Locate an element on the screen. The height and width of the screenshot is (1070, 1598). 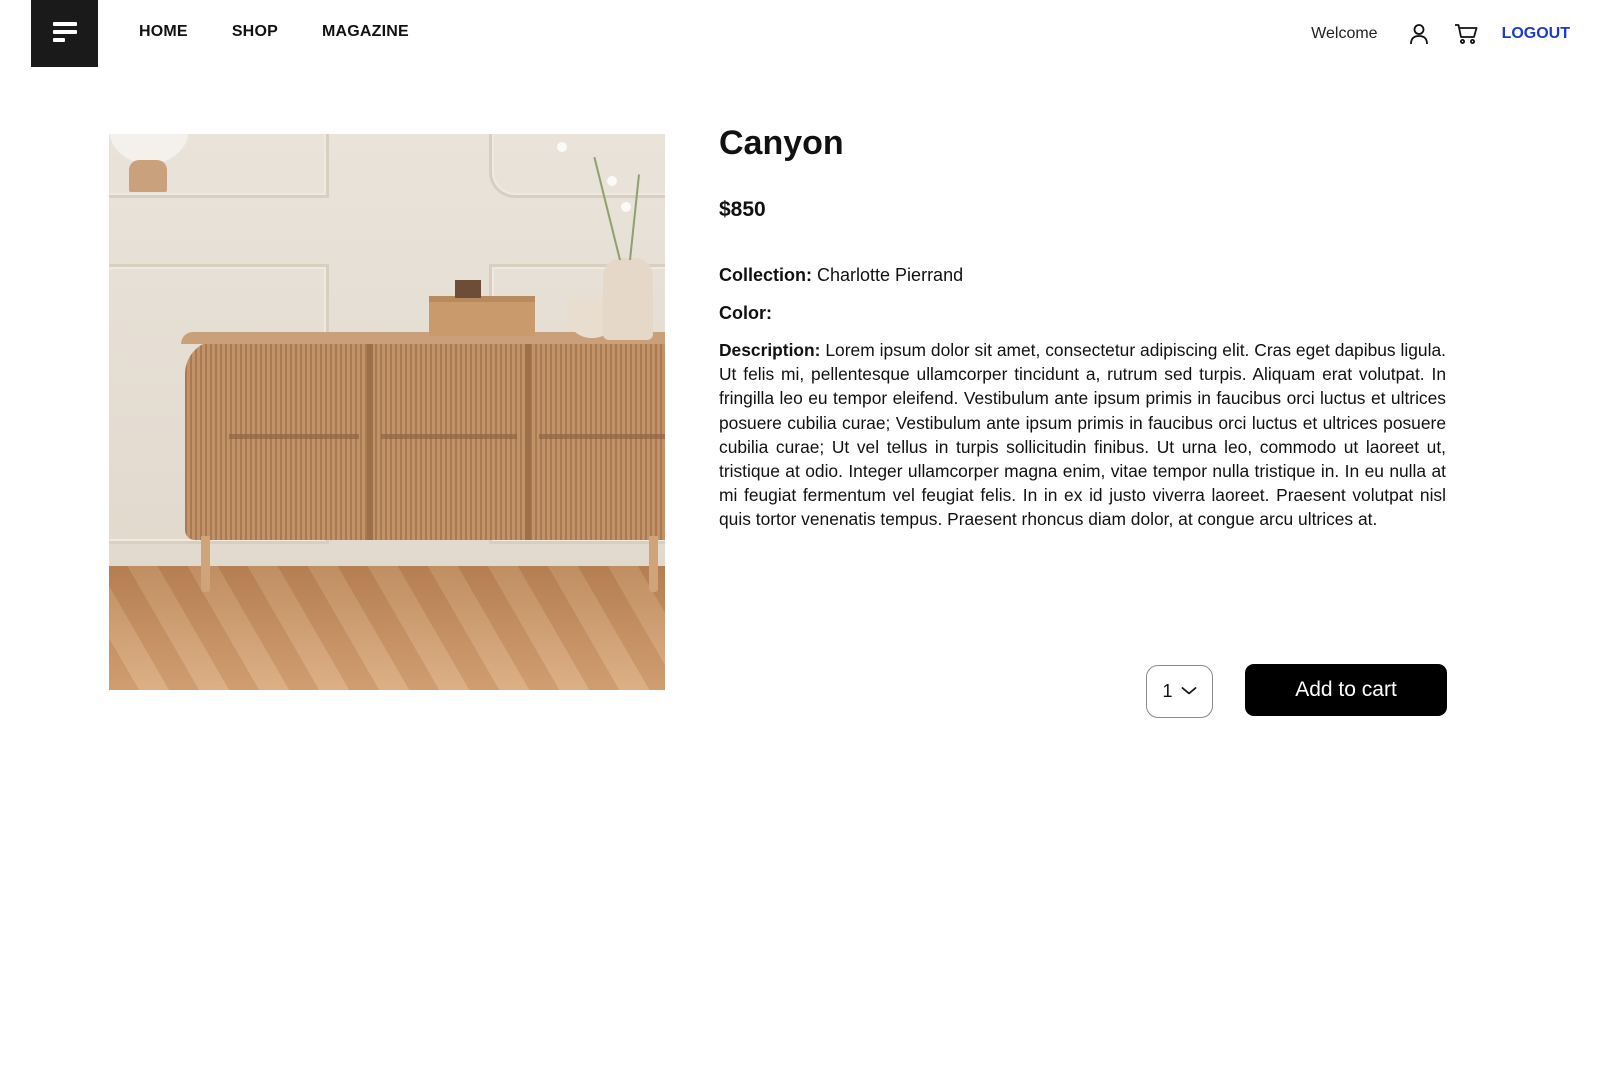
lamp-base is located at coordinates (148, 176).